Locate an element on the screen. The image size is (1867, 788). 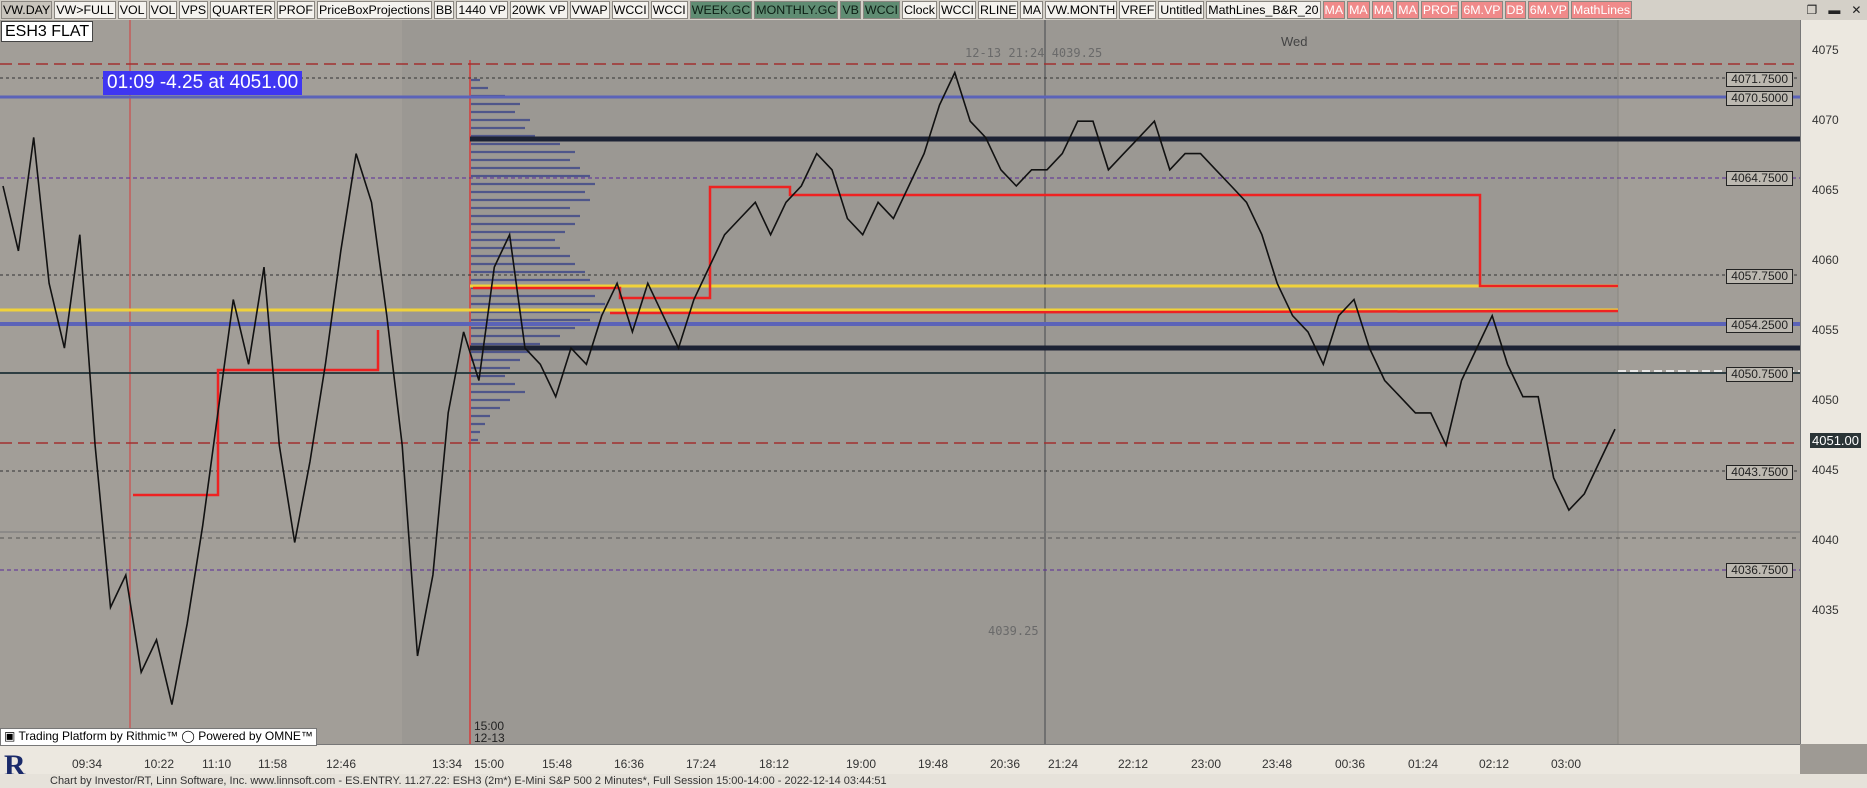
toolbar-button-28: MA is located at coordinates (1383, 10).